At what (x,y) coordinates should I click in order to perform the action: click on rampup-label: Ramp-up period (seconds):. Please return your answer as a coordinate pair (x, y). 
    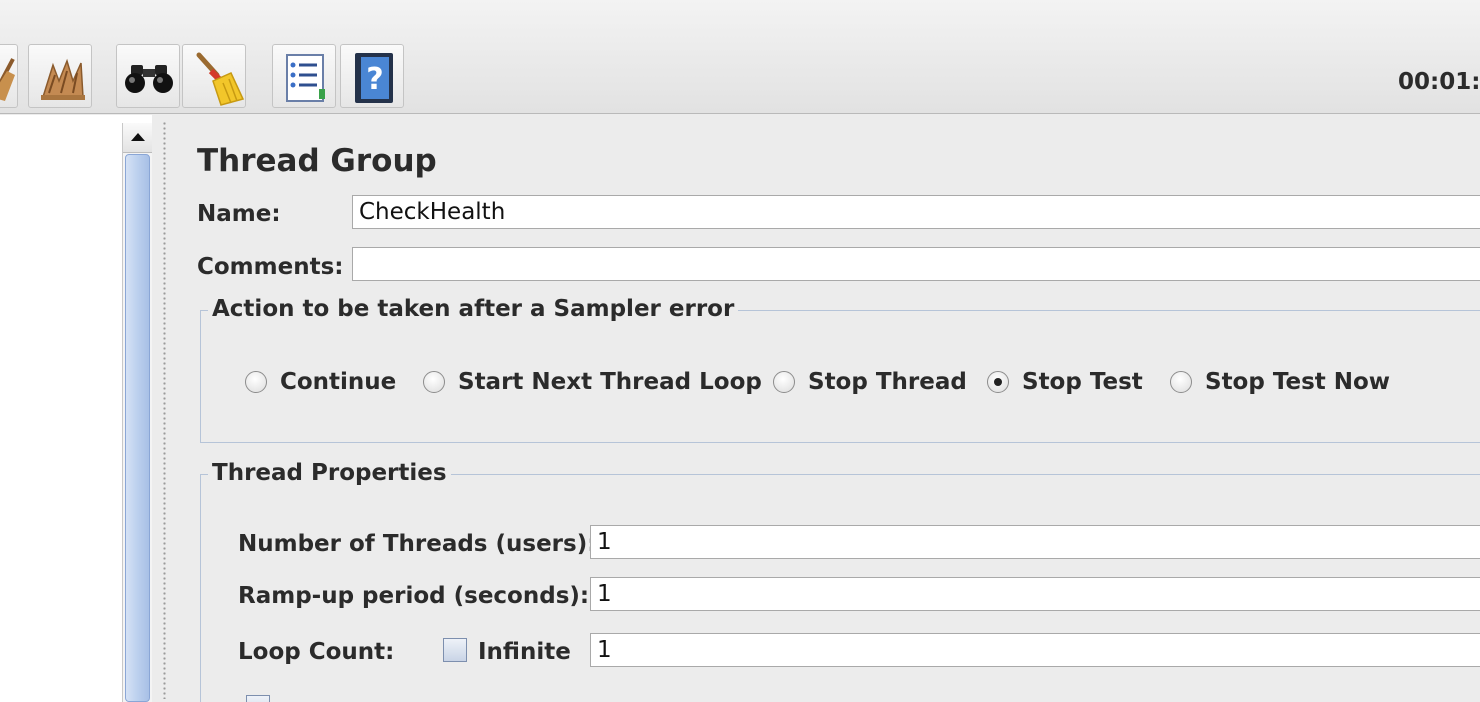
    Looking at the image, I should click on (414, 596).